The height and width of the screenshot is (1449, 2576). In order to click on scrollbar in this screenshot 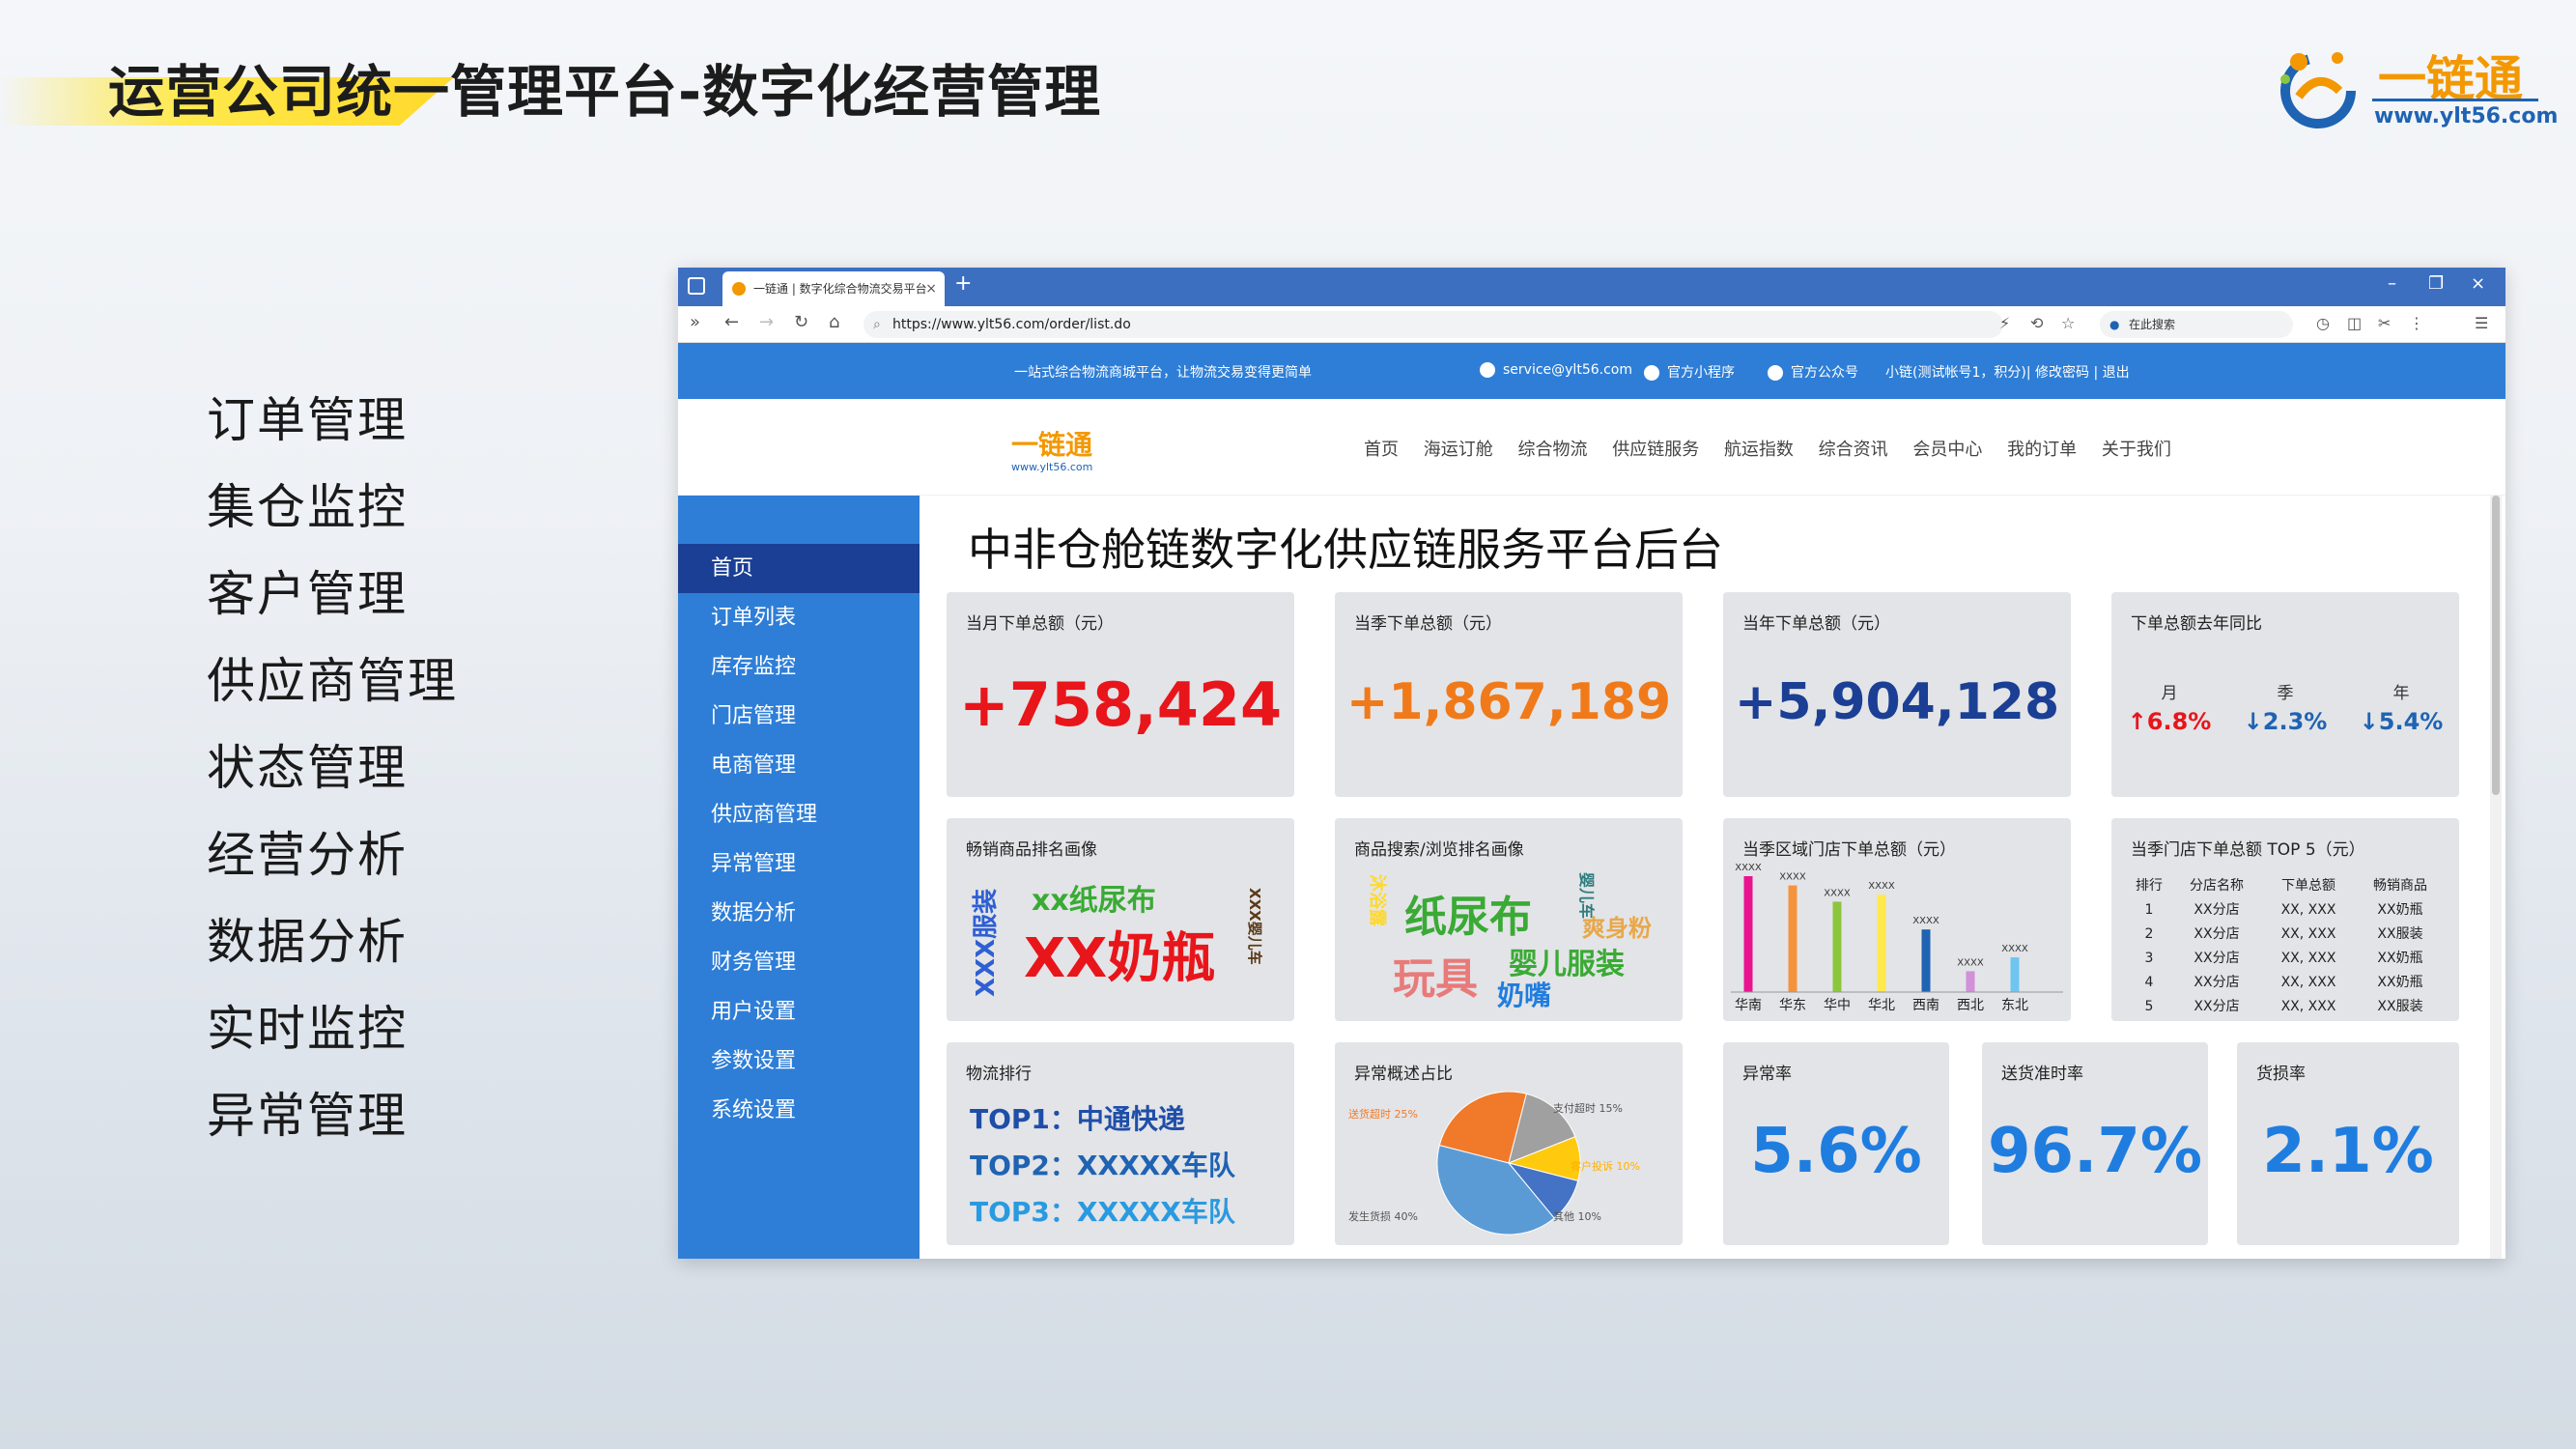, I will do `click(2496, 877)`.